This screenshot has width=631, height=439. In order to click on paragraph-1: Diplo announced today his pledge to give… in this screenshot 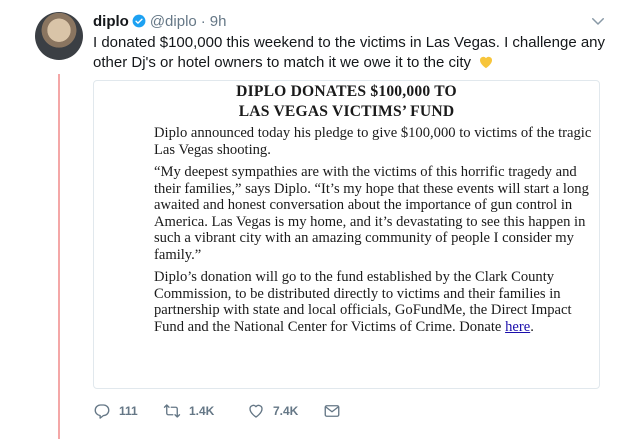, I will do `click(373, 141)`.